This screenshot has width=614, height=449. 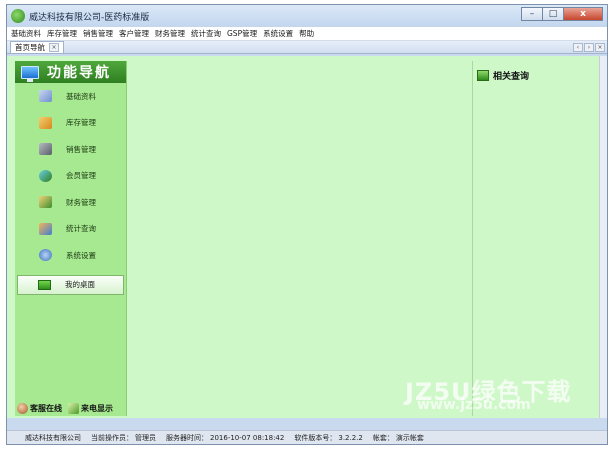 I want to click on tab-home-navigation: 首页导航 ×, so click(x=37, y=47).